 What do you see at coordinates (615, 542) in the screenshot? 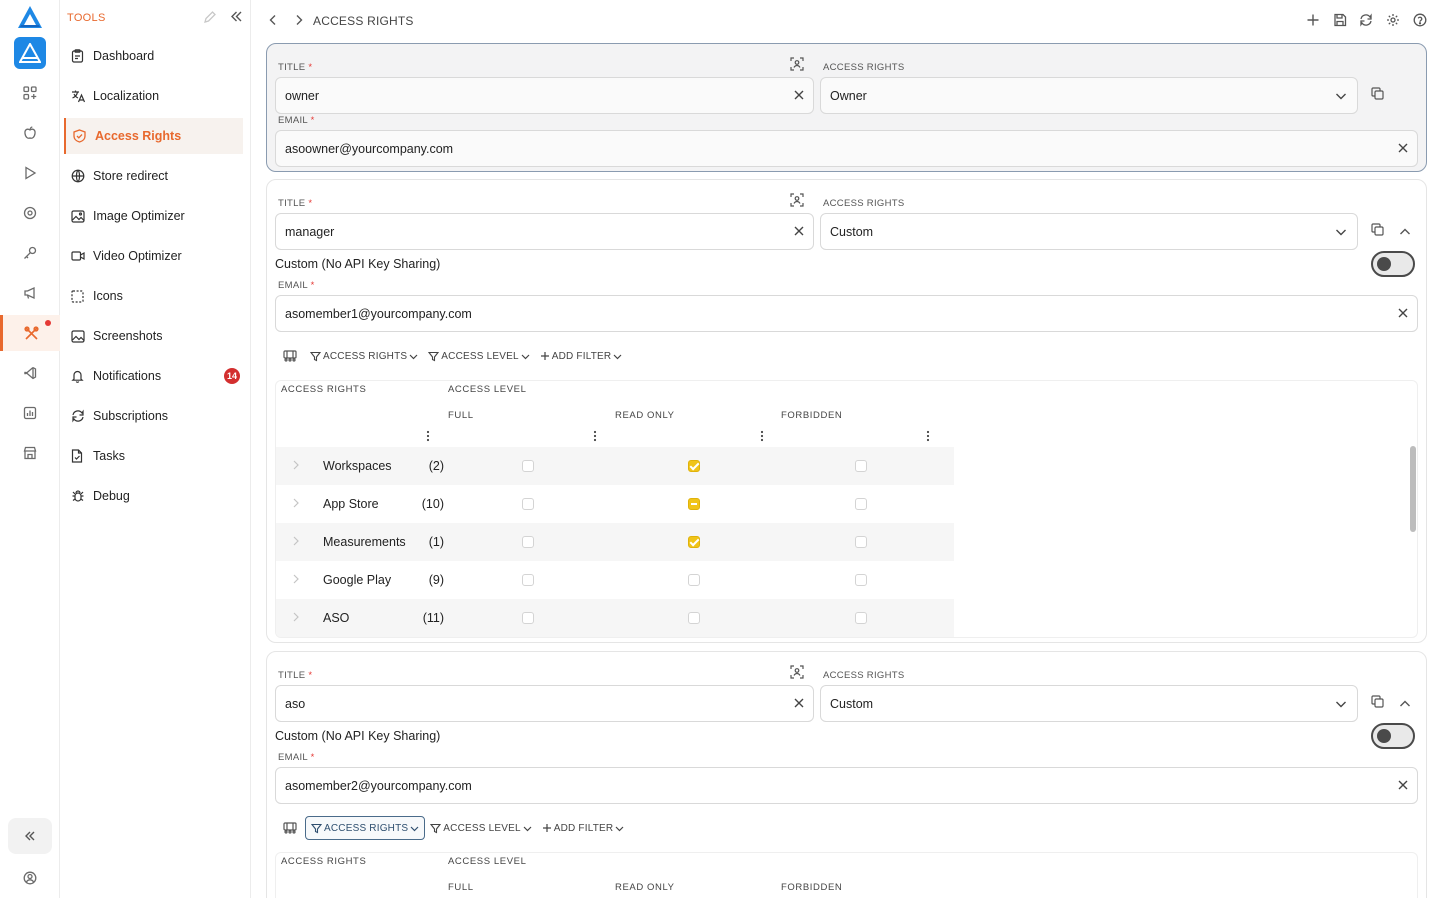
I see `table-row: Measurements (1)` at bounding box center [615, 542].